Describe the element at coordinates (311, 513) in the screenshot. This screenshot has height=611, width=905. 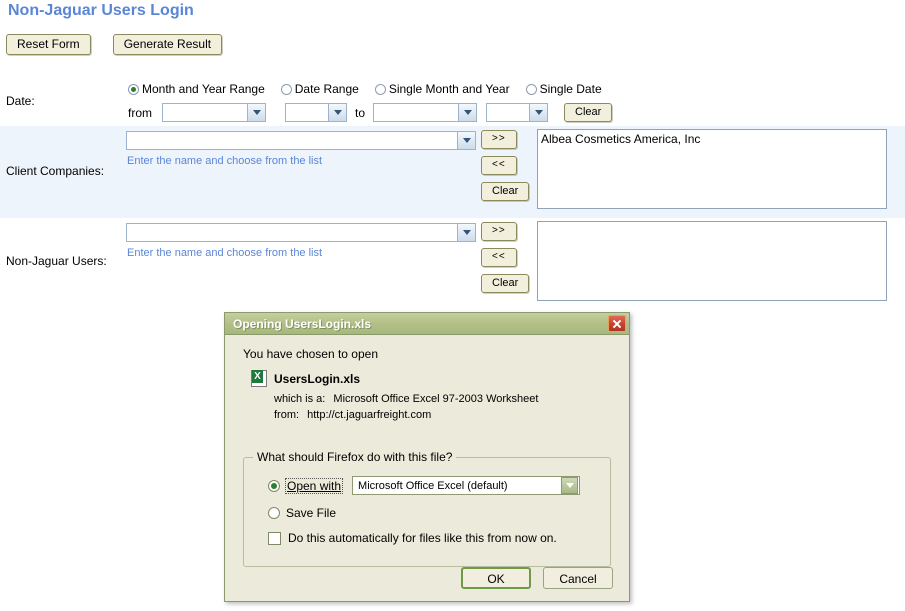
I see `radio-save-file-label: Save File` at that location.